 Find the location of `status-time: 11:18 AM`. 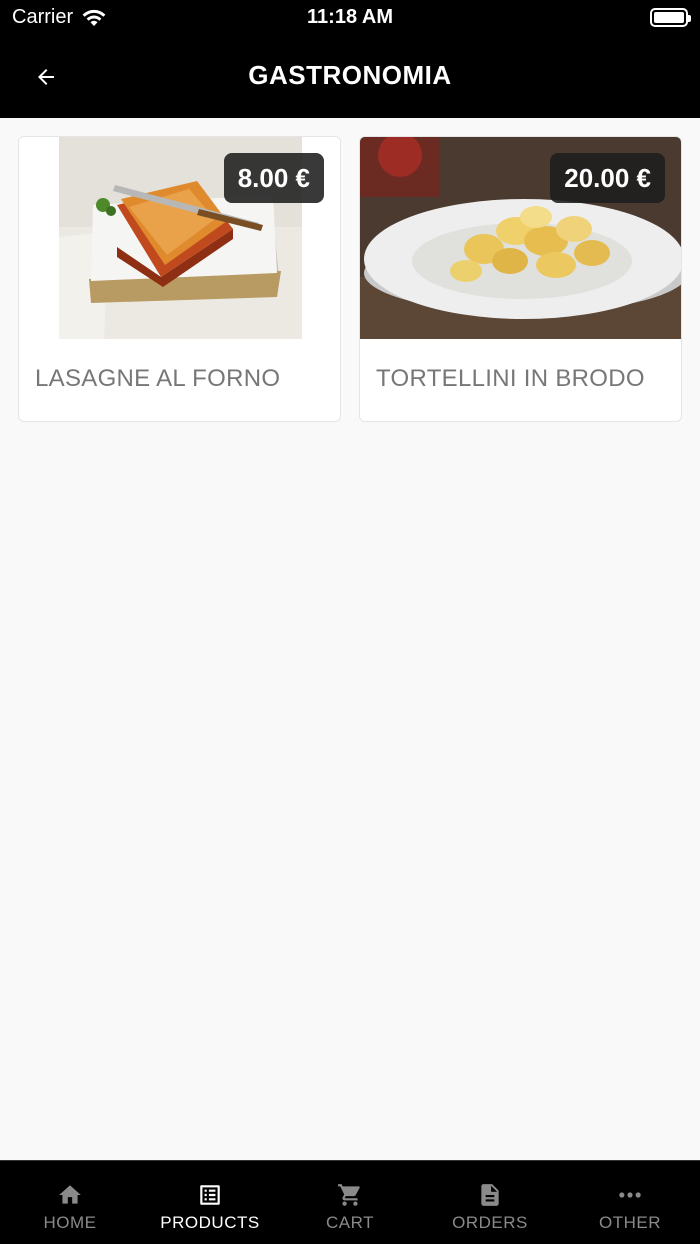

status-time: 11:18 AM is located at coordinates (350, 17).